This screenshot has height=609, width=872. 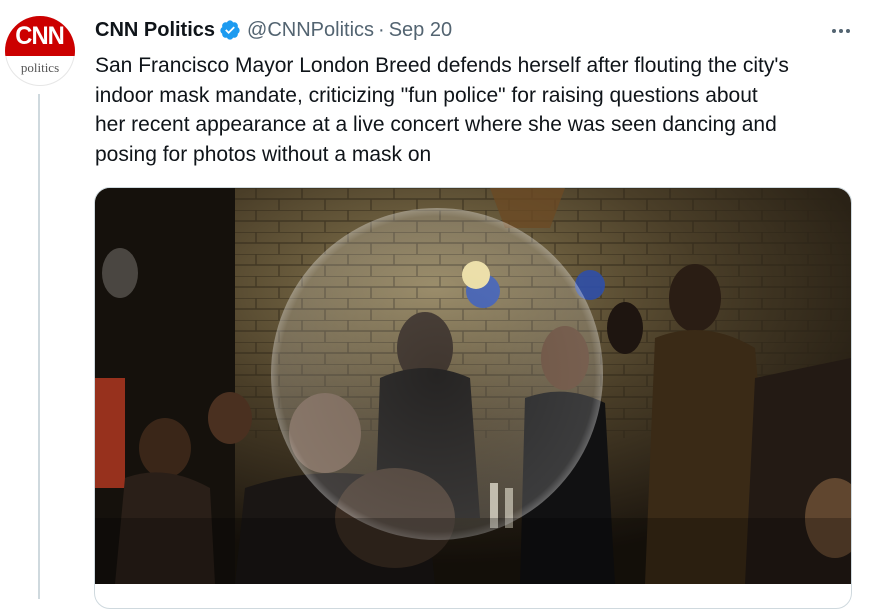 What do you see at coordinates (310, 30) in the screenshot?
I see `author-handle: @CNNPolitics` at bounding box center [310, 30].